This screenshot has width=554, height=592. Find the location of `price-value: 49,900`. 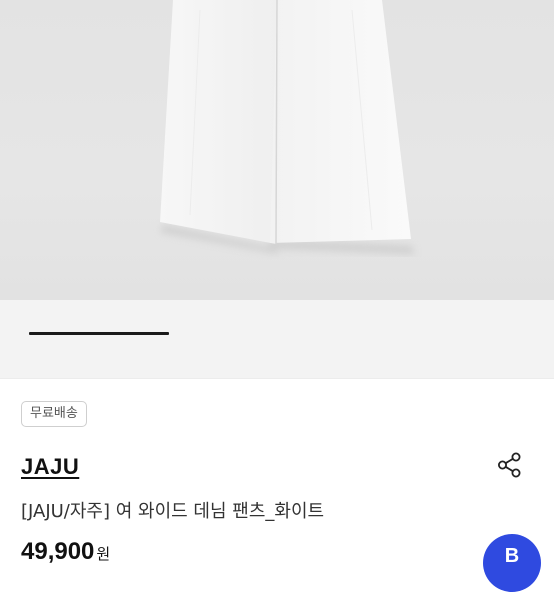

price-value: 49,900 is located at coordinates (58, 551).